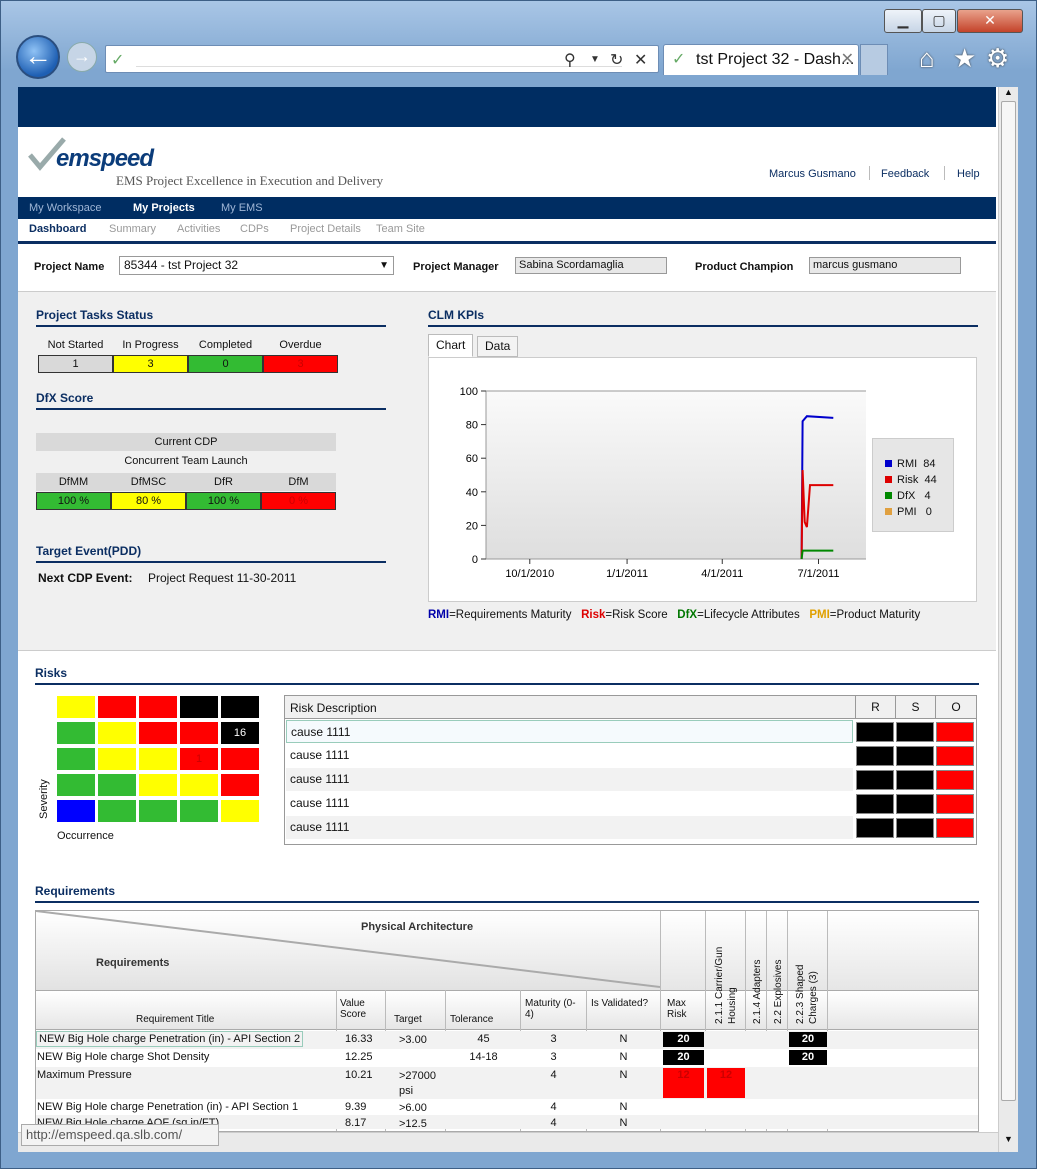  I want to click on req-title: NEW Big Hole charge Shot Density, so click(123, 1057).